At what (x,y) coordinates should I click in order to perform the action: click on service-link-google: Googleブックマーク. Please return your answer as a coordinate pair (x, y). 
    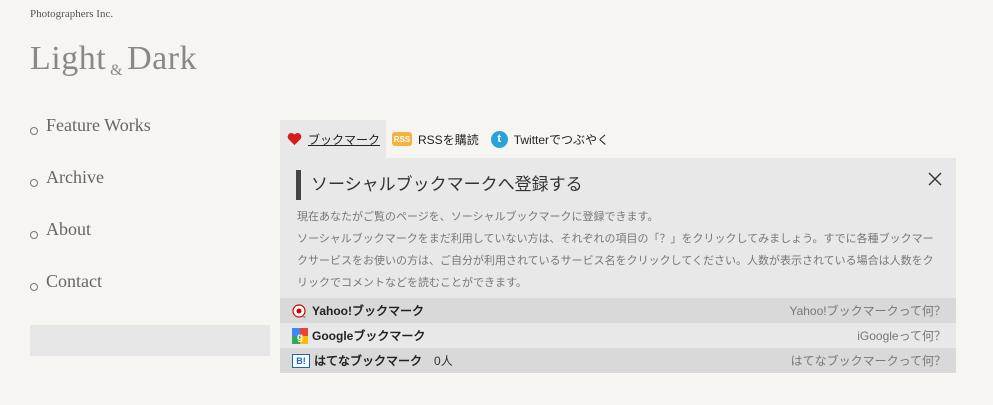
    Looking at the image, I should click on (368, 335).